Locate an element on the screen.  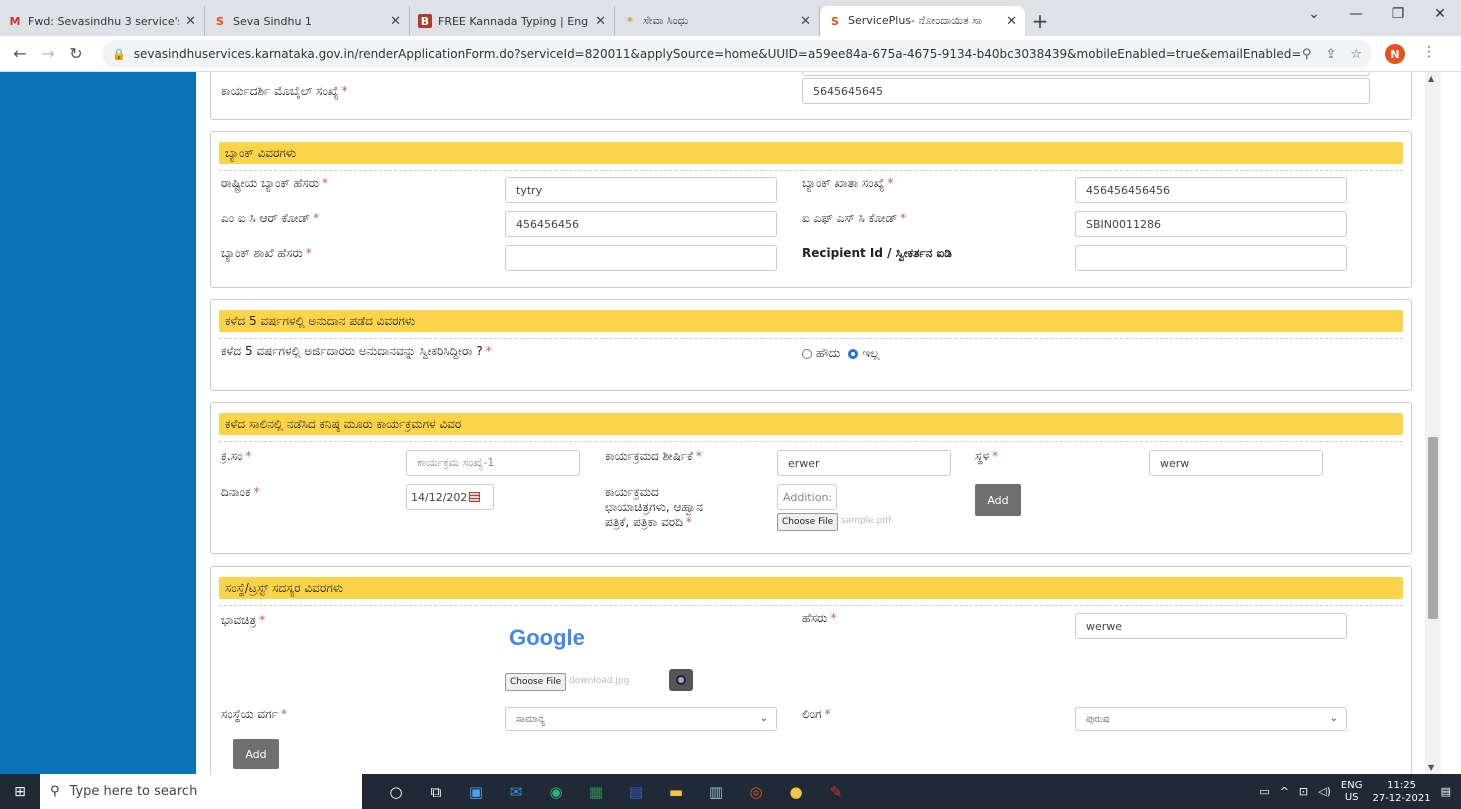
additional-info-input: Addition: is located at coordinates (807, 497).